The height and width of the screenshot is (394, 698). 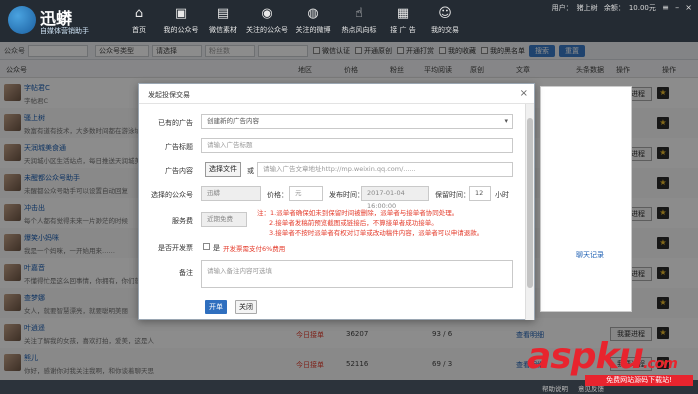 What do you see at coordinates (216, 307) in the screenshot?
I see `submit-button: 开单` at bounding box center [216, 307].